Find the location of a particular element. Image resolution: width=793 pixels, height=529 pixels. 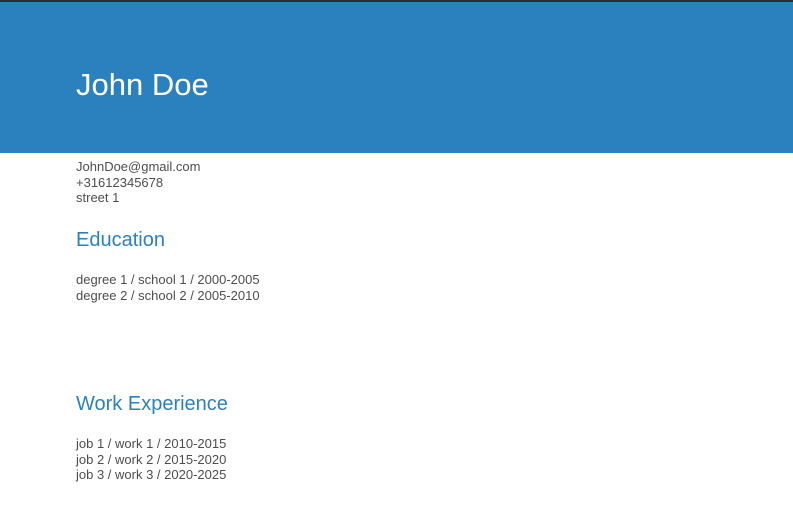

person-name: John Doe is located at coordinates (142, 84).